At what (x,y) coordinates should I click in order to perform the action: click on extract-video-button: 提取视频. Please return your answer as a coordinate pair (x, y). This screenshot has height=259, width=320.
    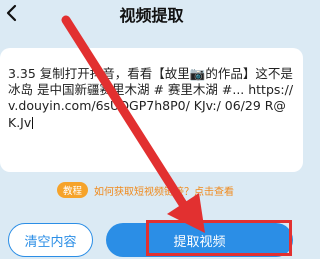
    Looking at the image, I should click on (199, 240).